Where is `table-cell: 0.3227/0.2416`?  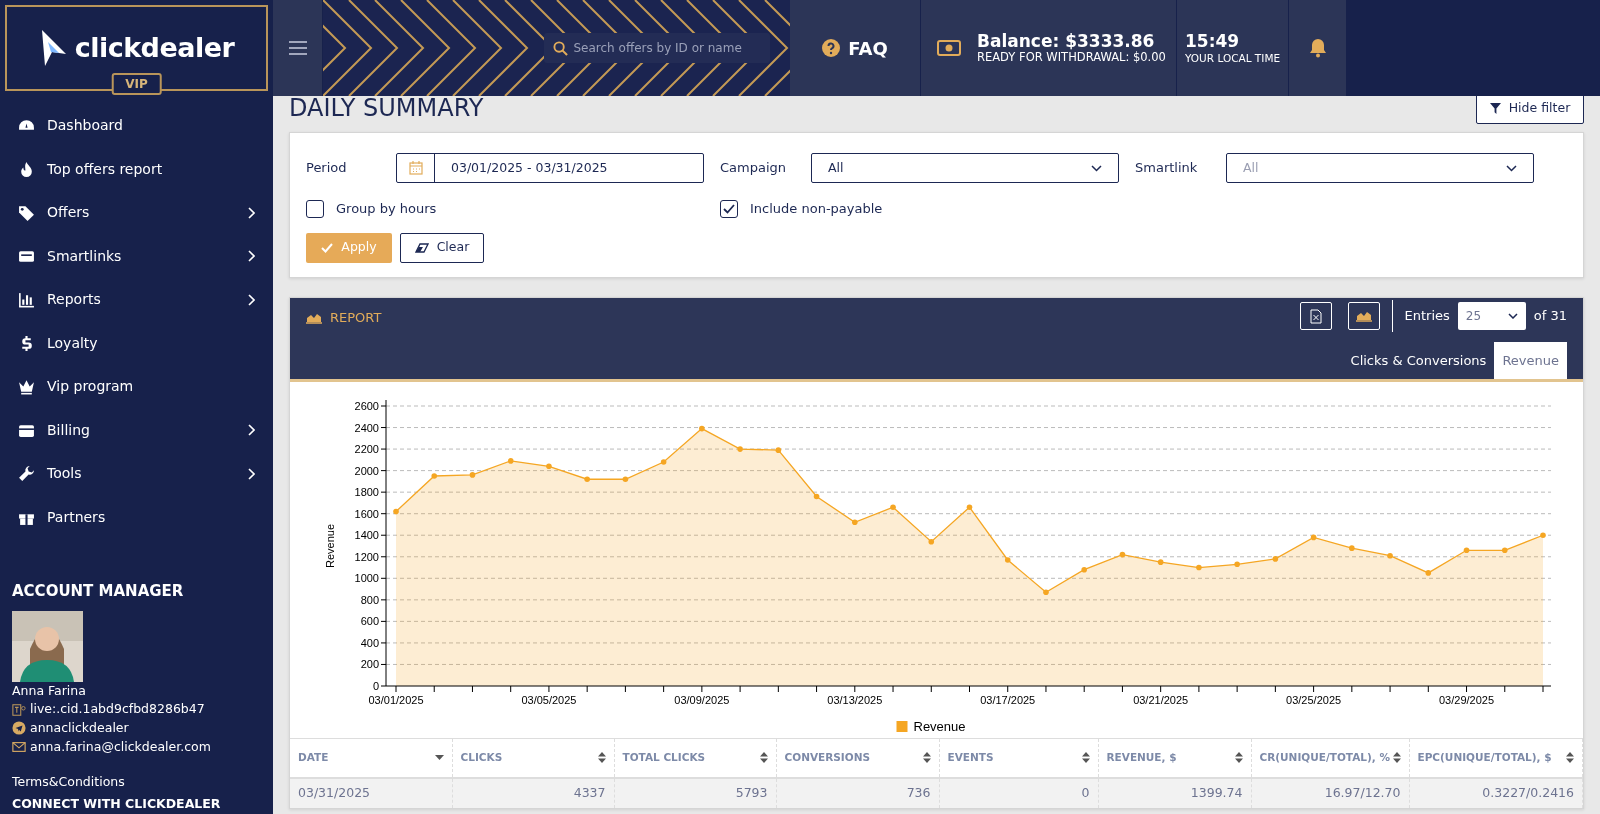
table-cell: 0.3227/0.2416 is located at coordinates (1496, 792).